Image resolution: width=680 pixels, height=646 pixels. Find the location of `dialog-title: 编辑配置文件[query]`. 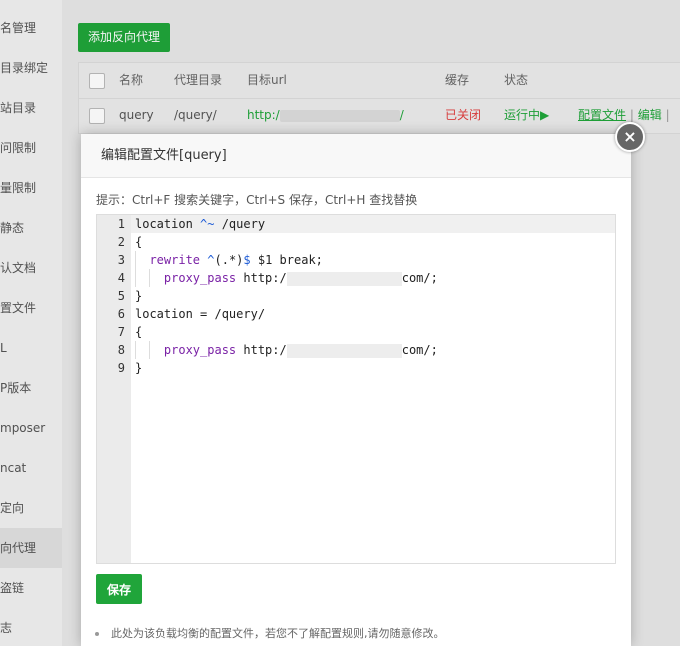

dialog-title: 编辑配置文件[query] is located at coordinates (164, 155).